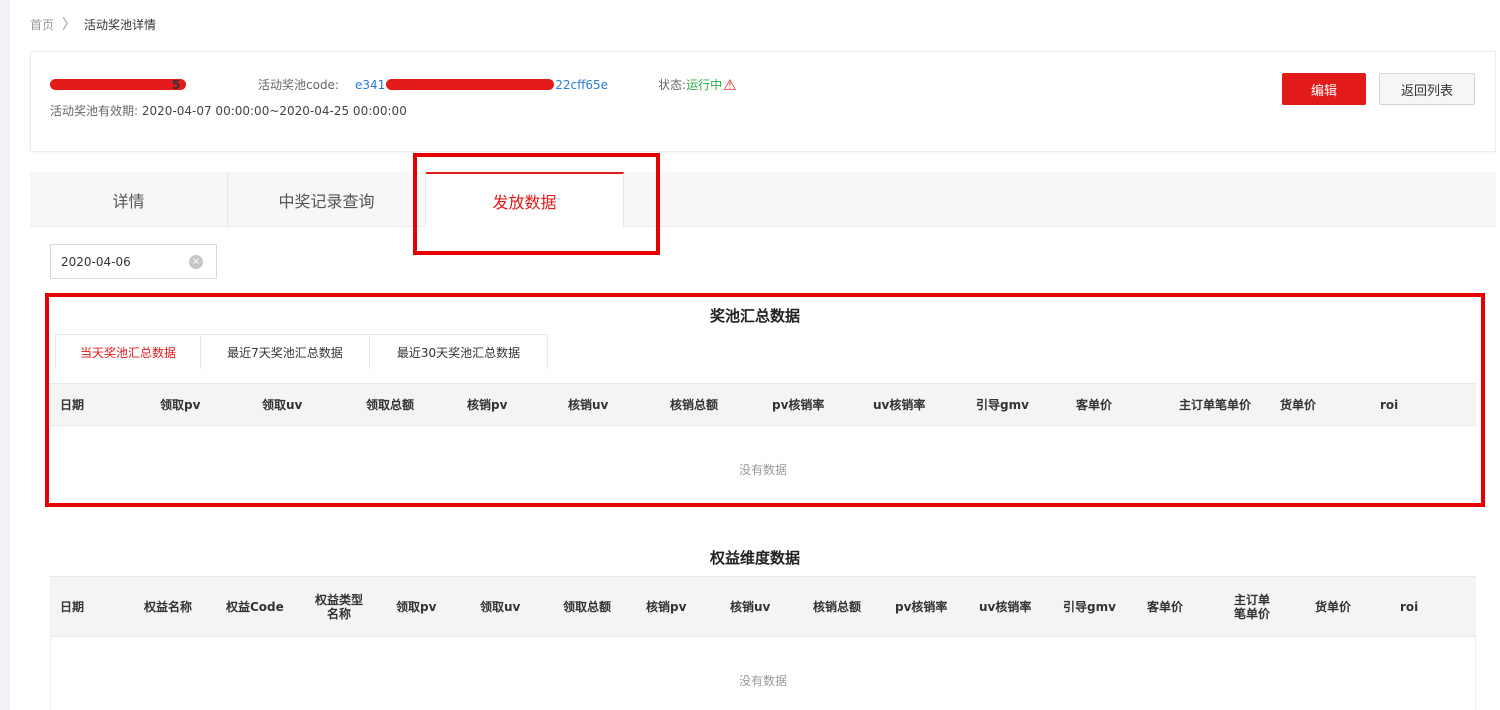 The width and height of the screenshot is (1500, 710). I want to click on column-header: 权益Code, so click(255, 606).